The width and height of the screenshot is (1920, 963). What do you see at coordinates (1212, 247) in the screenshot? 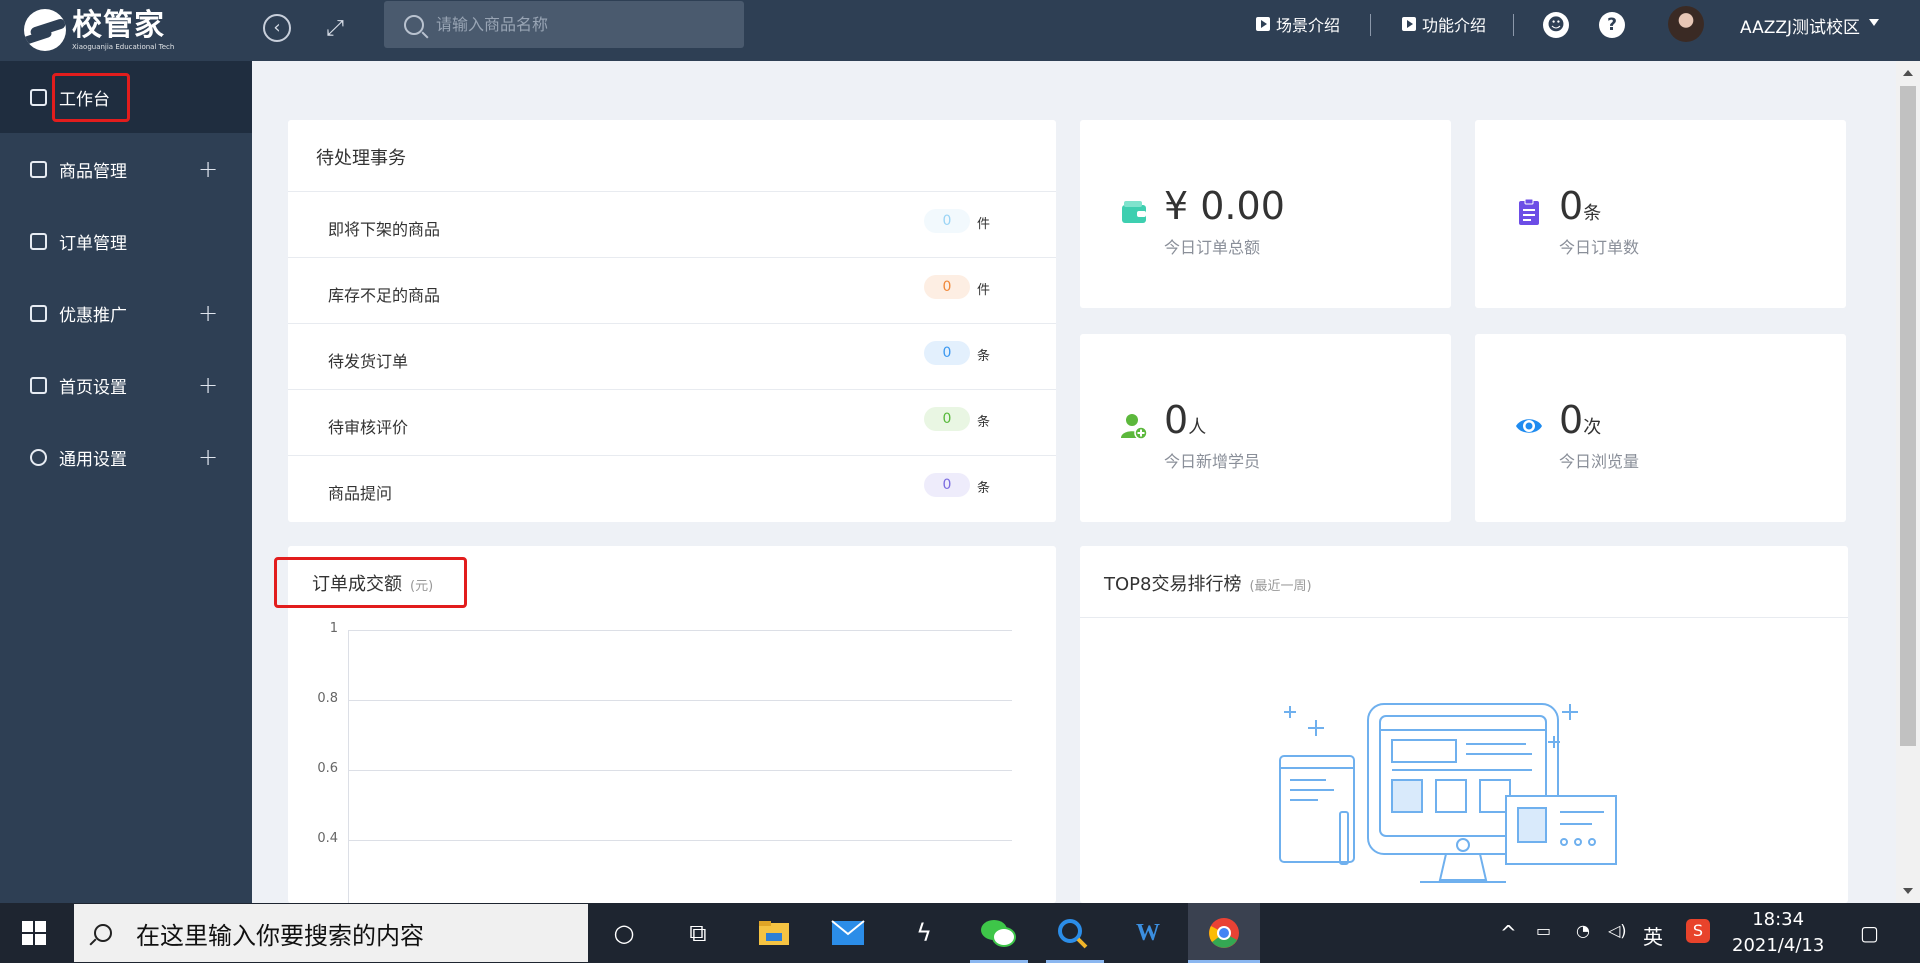
I see `stat-label: 今日订单总额` at bounding box center [1212, 247].